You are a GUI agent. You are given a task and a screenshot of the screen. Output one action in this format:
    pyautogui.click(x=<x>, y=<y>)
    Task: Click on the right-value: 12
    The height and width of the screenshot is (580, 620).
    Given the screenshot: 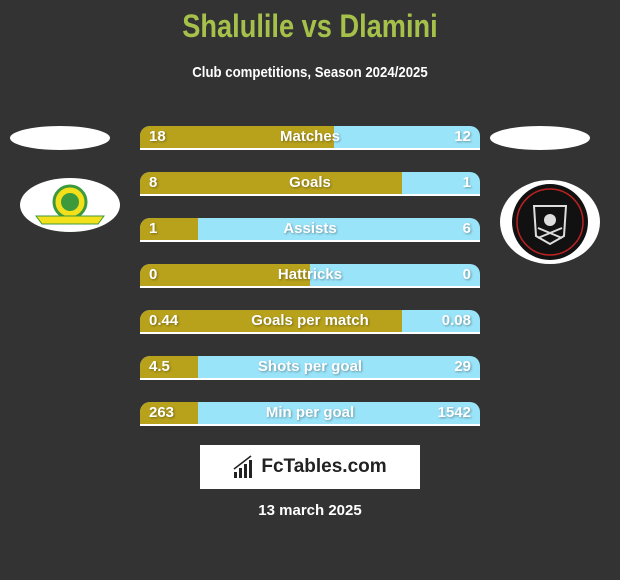 What is the action you would take?
    pyautogui.click(x=462, y=136)
    